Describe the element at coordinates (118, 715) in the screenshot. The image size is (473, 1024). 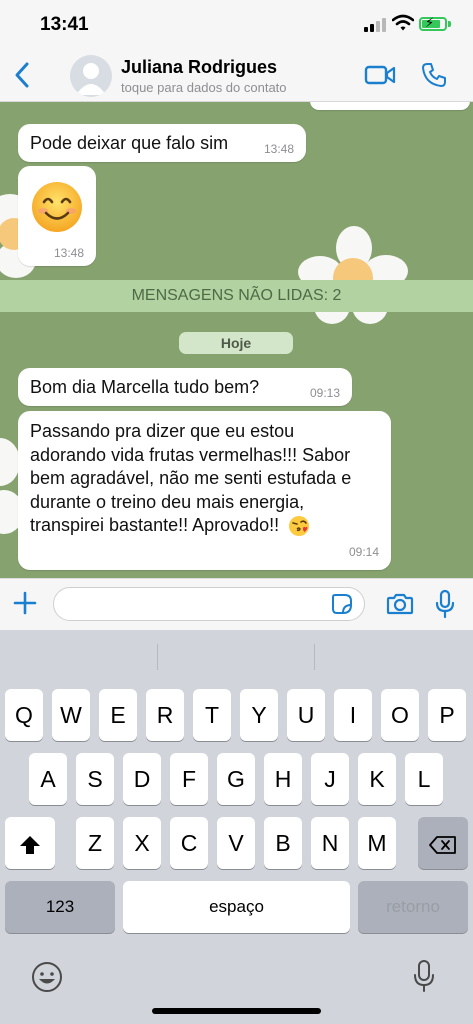
I see `key-e: E` at that location.